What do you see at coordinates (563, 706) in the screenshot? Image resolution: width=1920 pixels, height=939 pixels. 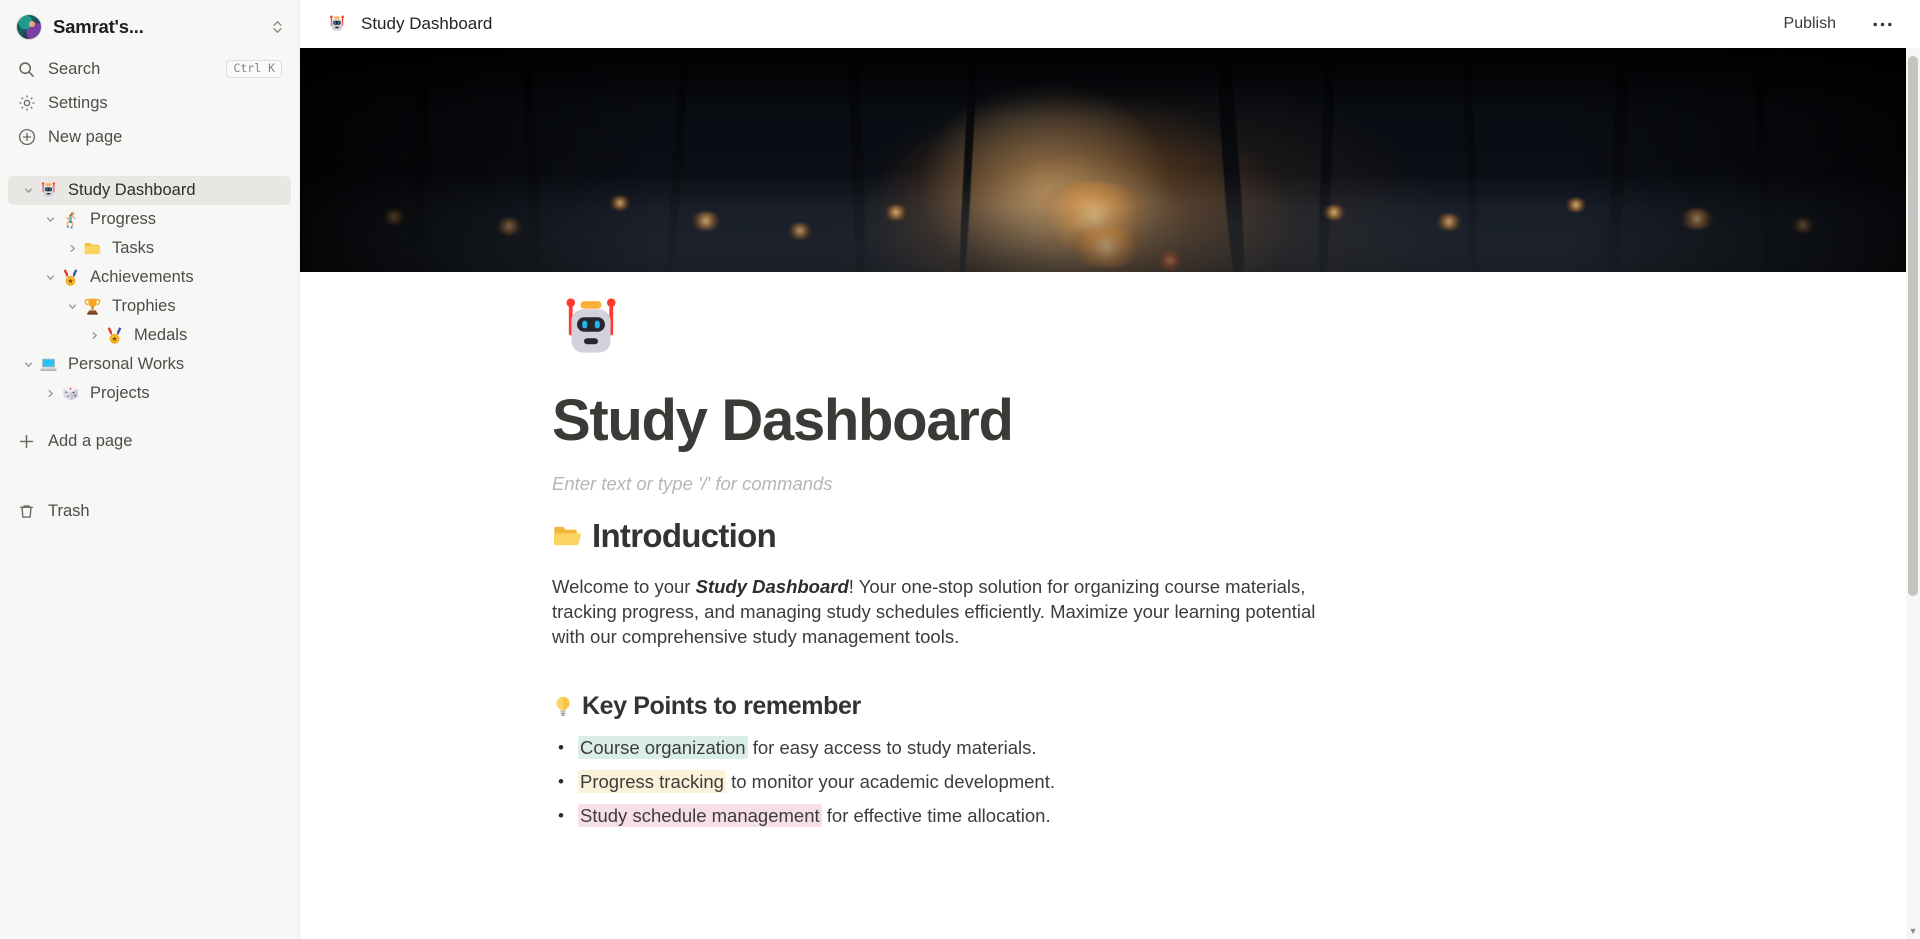 I see `light-bulb-emoji` at bounding box center [563, 706].